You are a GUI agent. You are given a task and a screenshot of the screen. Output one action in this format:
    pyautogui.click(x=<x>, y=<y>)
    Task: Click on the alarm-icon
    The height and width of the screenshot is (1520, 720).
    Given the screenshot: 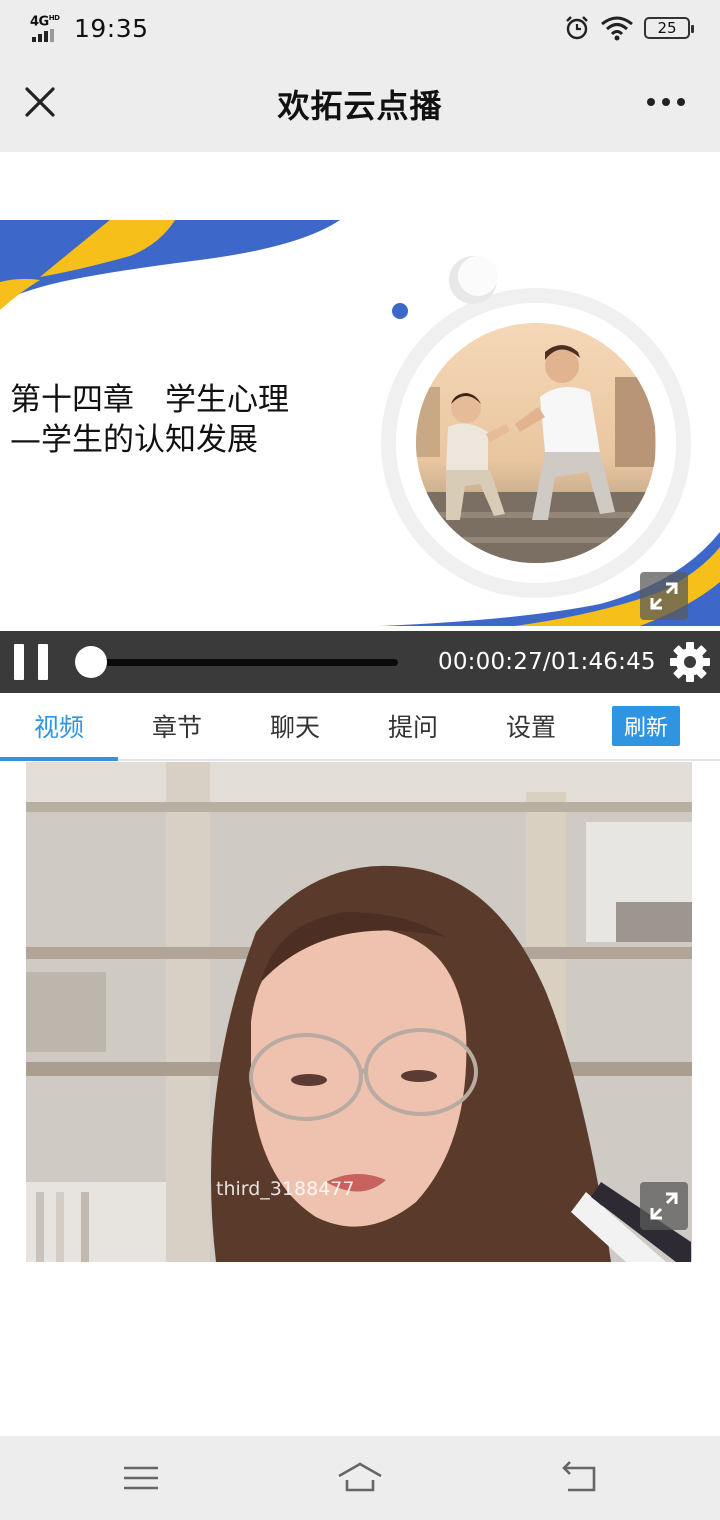 What is the action you would take?
    pyautogui.click(x=577, y=28)
    